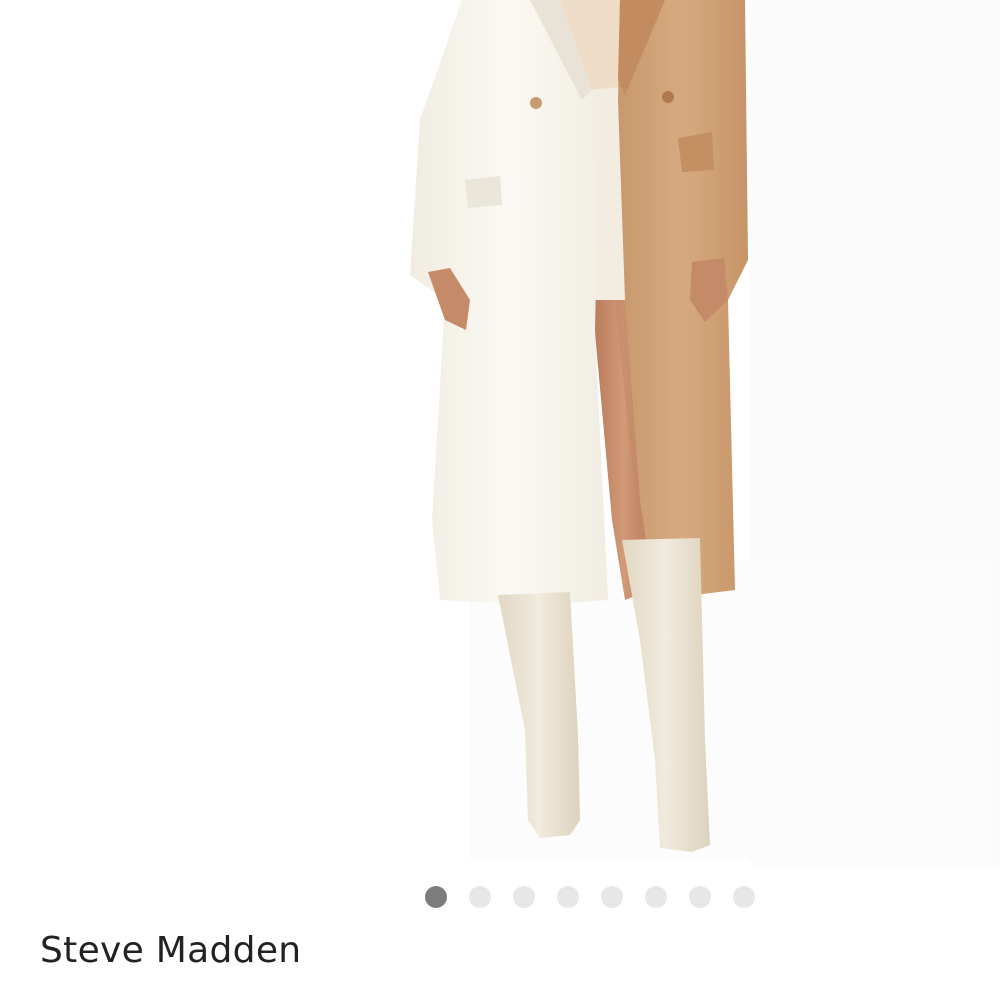 This screenshot has width=1000, height=1000. What do you see at coordinates (500, 897) in the screenshot?
I see `image-carousel-dots` at bounding box center [500, 897].